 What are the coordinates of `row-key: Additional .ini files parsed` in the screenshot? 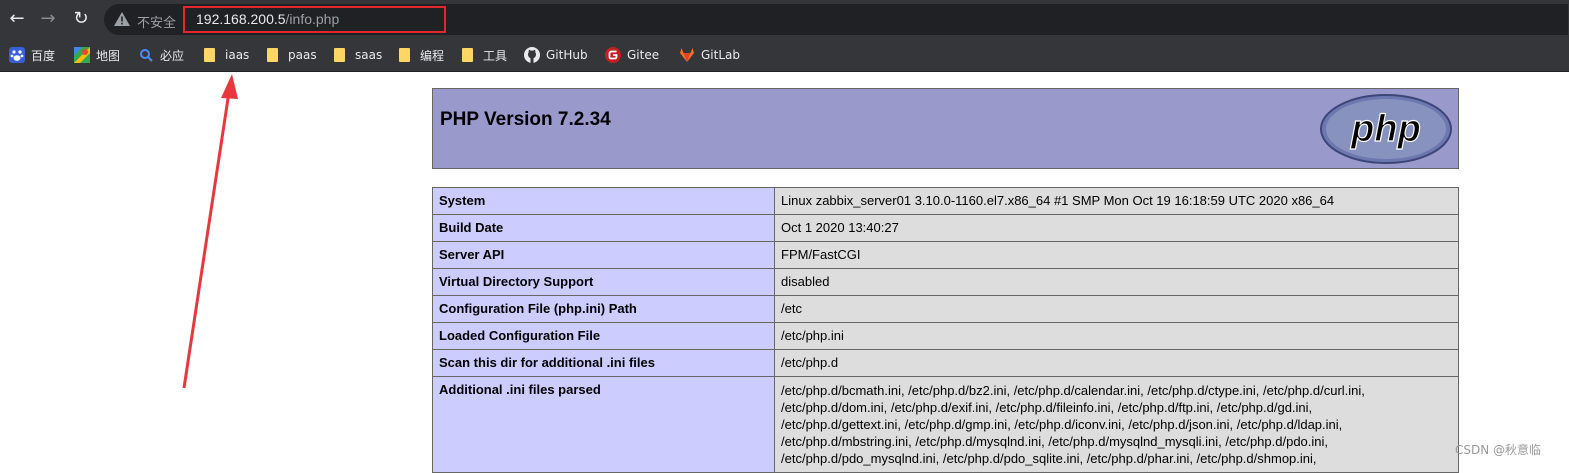 It's located at (603, 424).